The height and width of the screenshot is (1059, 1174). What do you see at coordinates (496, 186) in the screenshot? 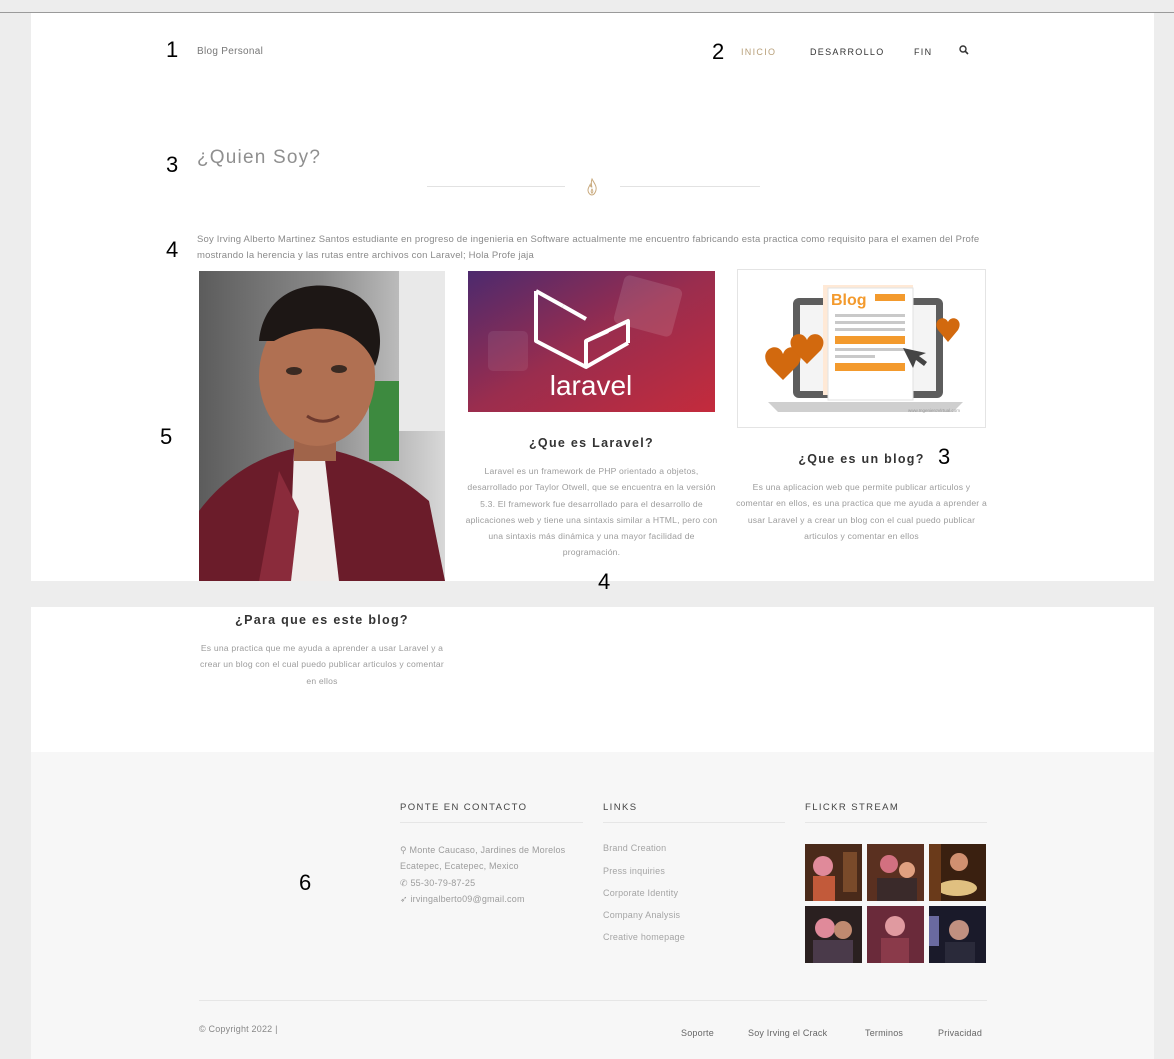
I see `title-divider-left` at bounding box center [496, 186].